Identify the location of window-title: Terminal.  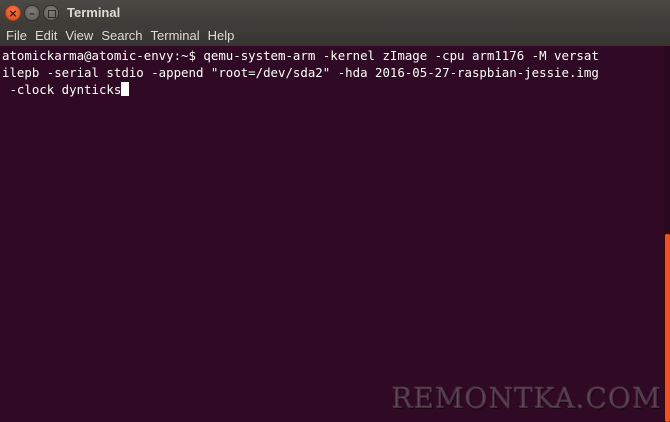
(94, 12).